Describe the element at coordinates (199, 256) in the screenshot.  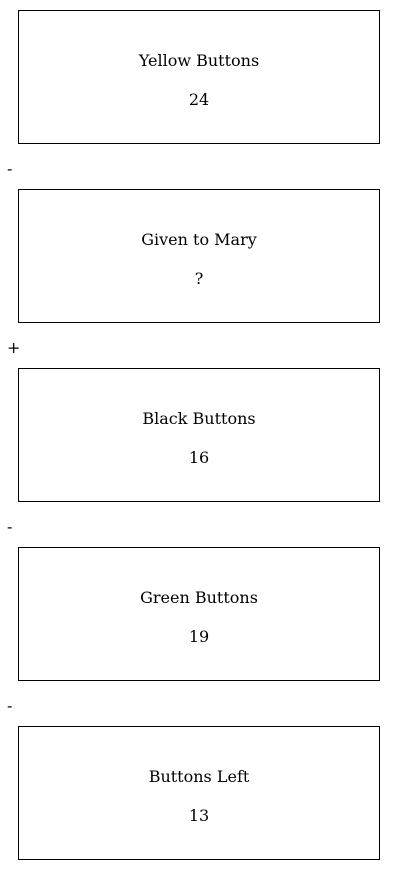
I see `step-box-given-to-mary: Given to Mary ?` at that location.